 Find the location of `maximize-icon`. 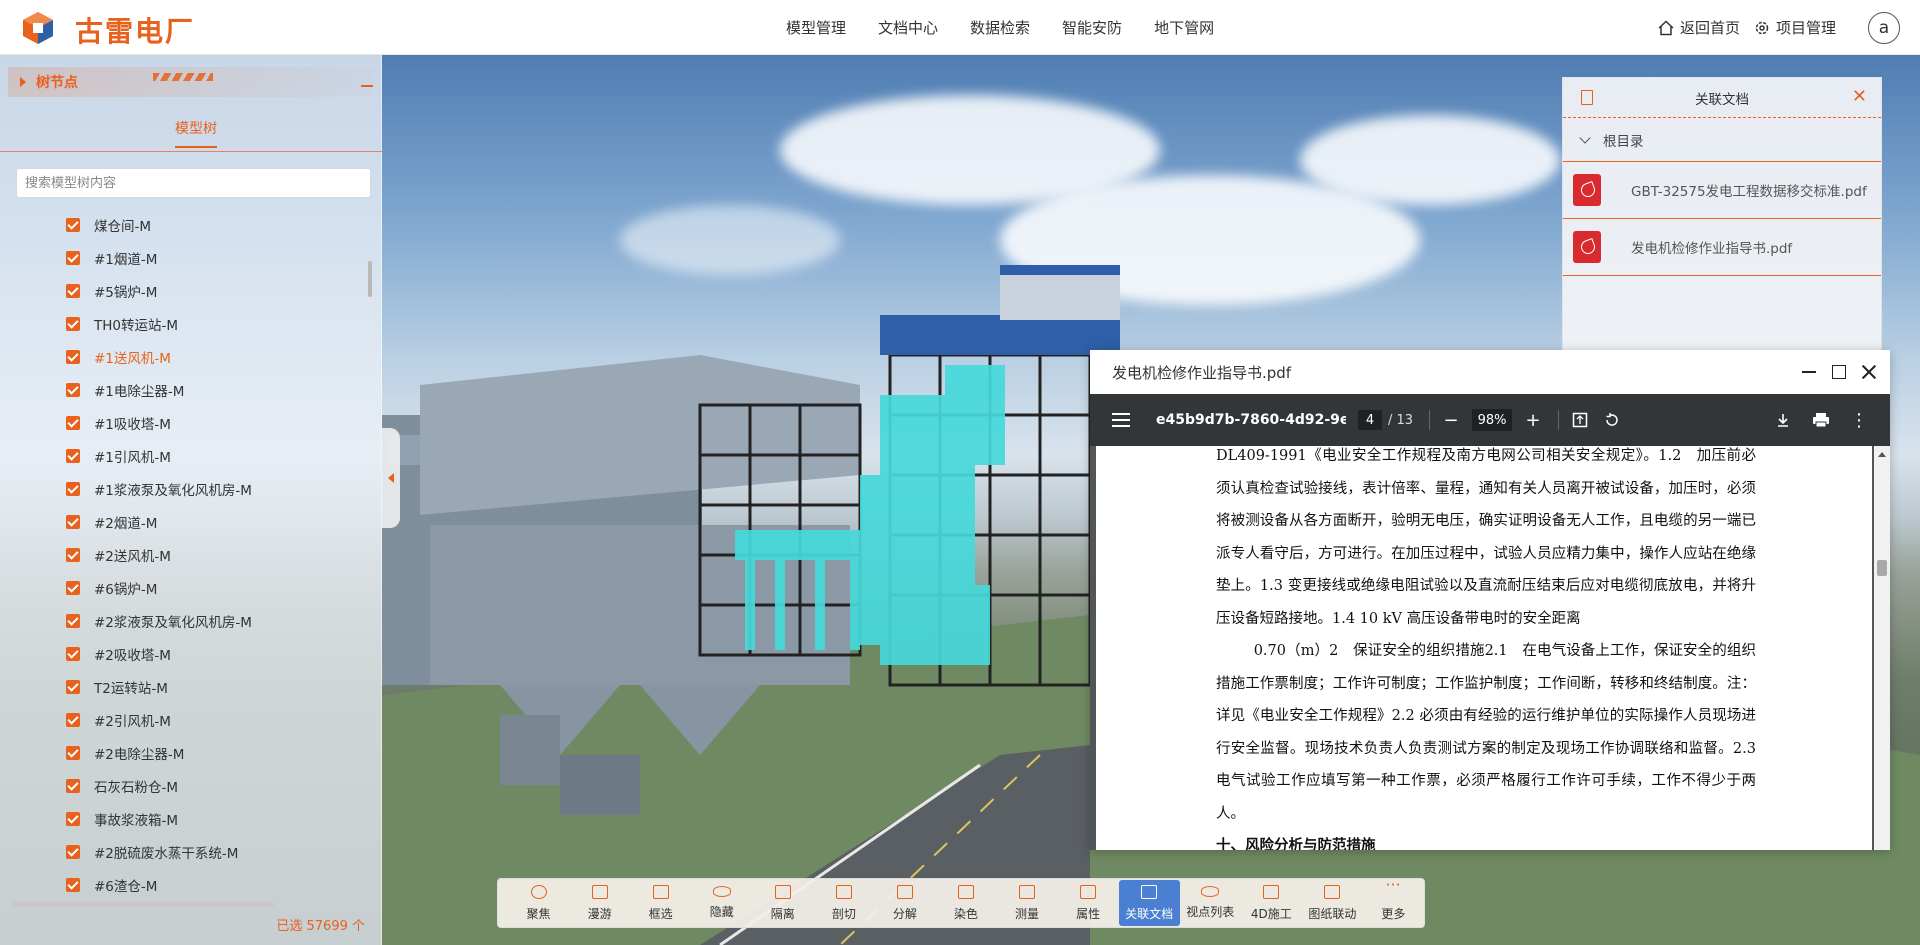

maximize-icon is located at coordinates (1839, 372).